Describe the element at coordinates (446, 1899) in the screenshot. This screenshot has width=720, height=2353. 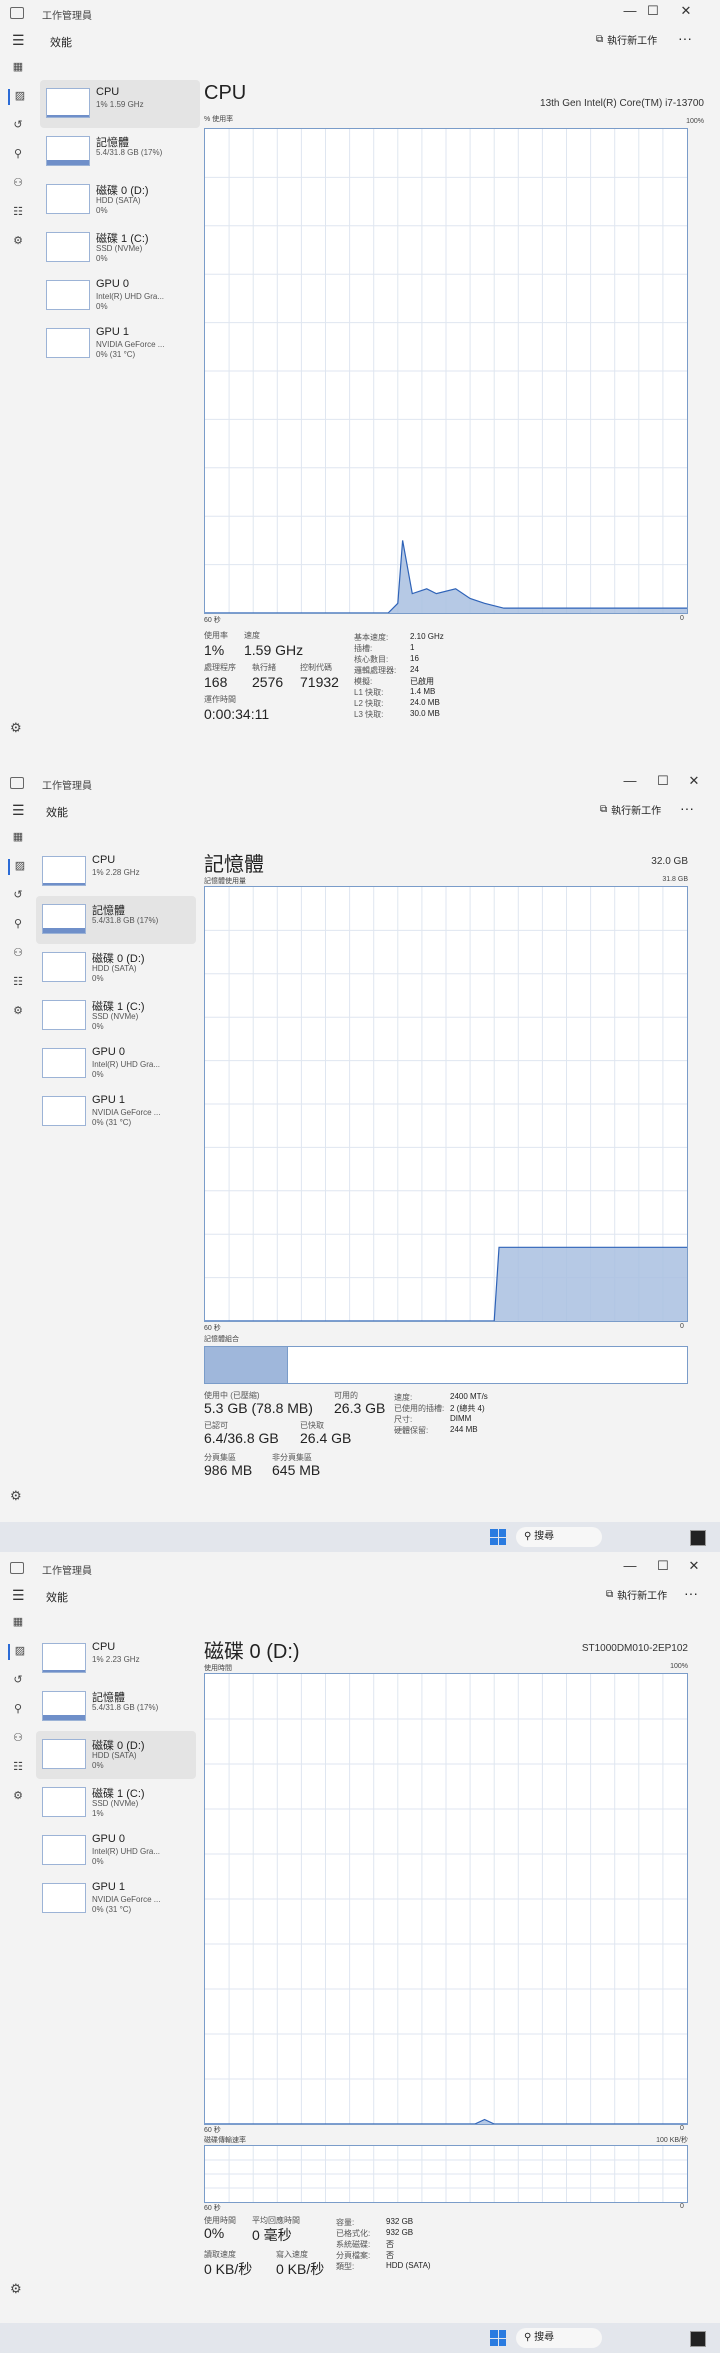
I see `disk-graph-svg` at that location.